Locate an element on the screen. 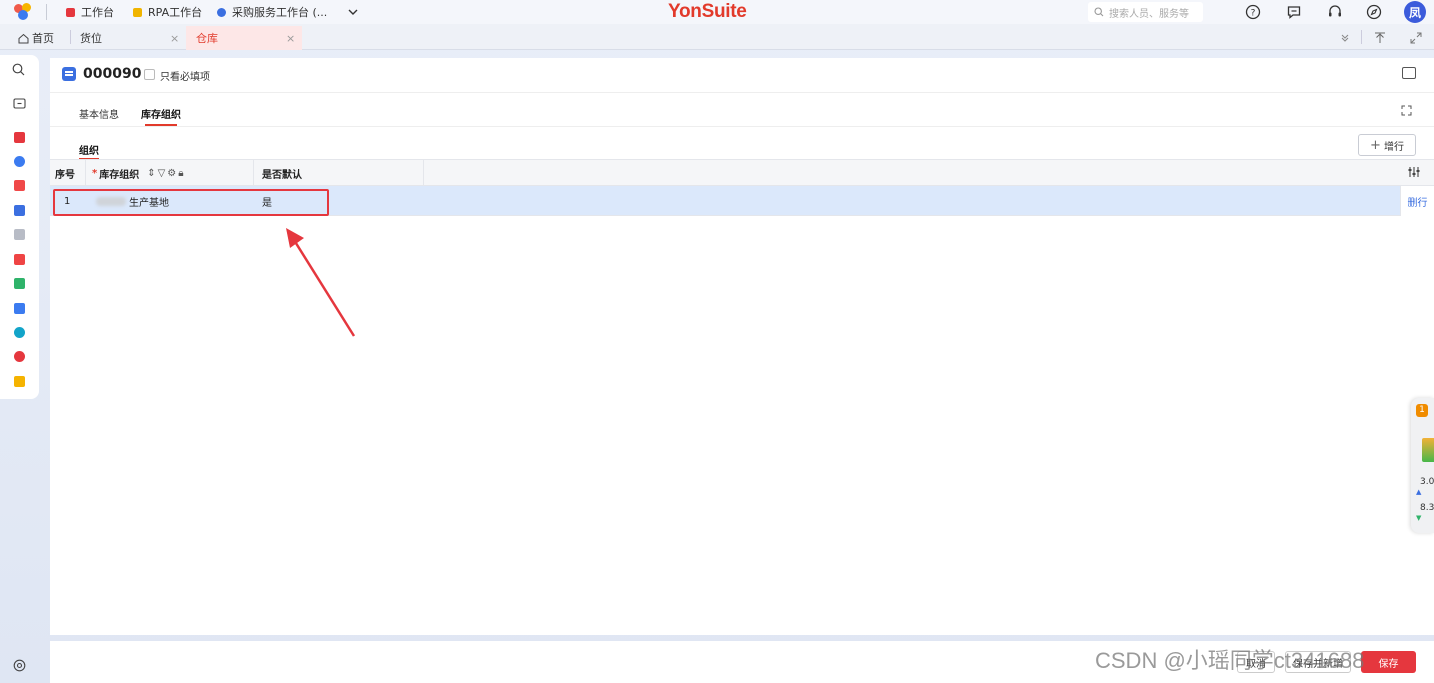 Image resolution: width=1434 pixels, height=683 pixels. upload-icon is located at coordinates (1381, 38).